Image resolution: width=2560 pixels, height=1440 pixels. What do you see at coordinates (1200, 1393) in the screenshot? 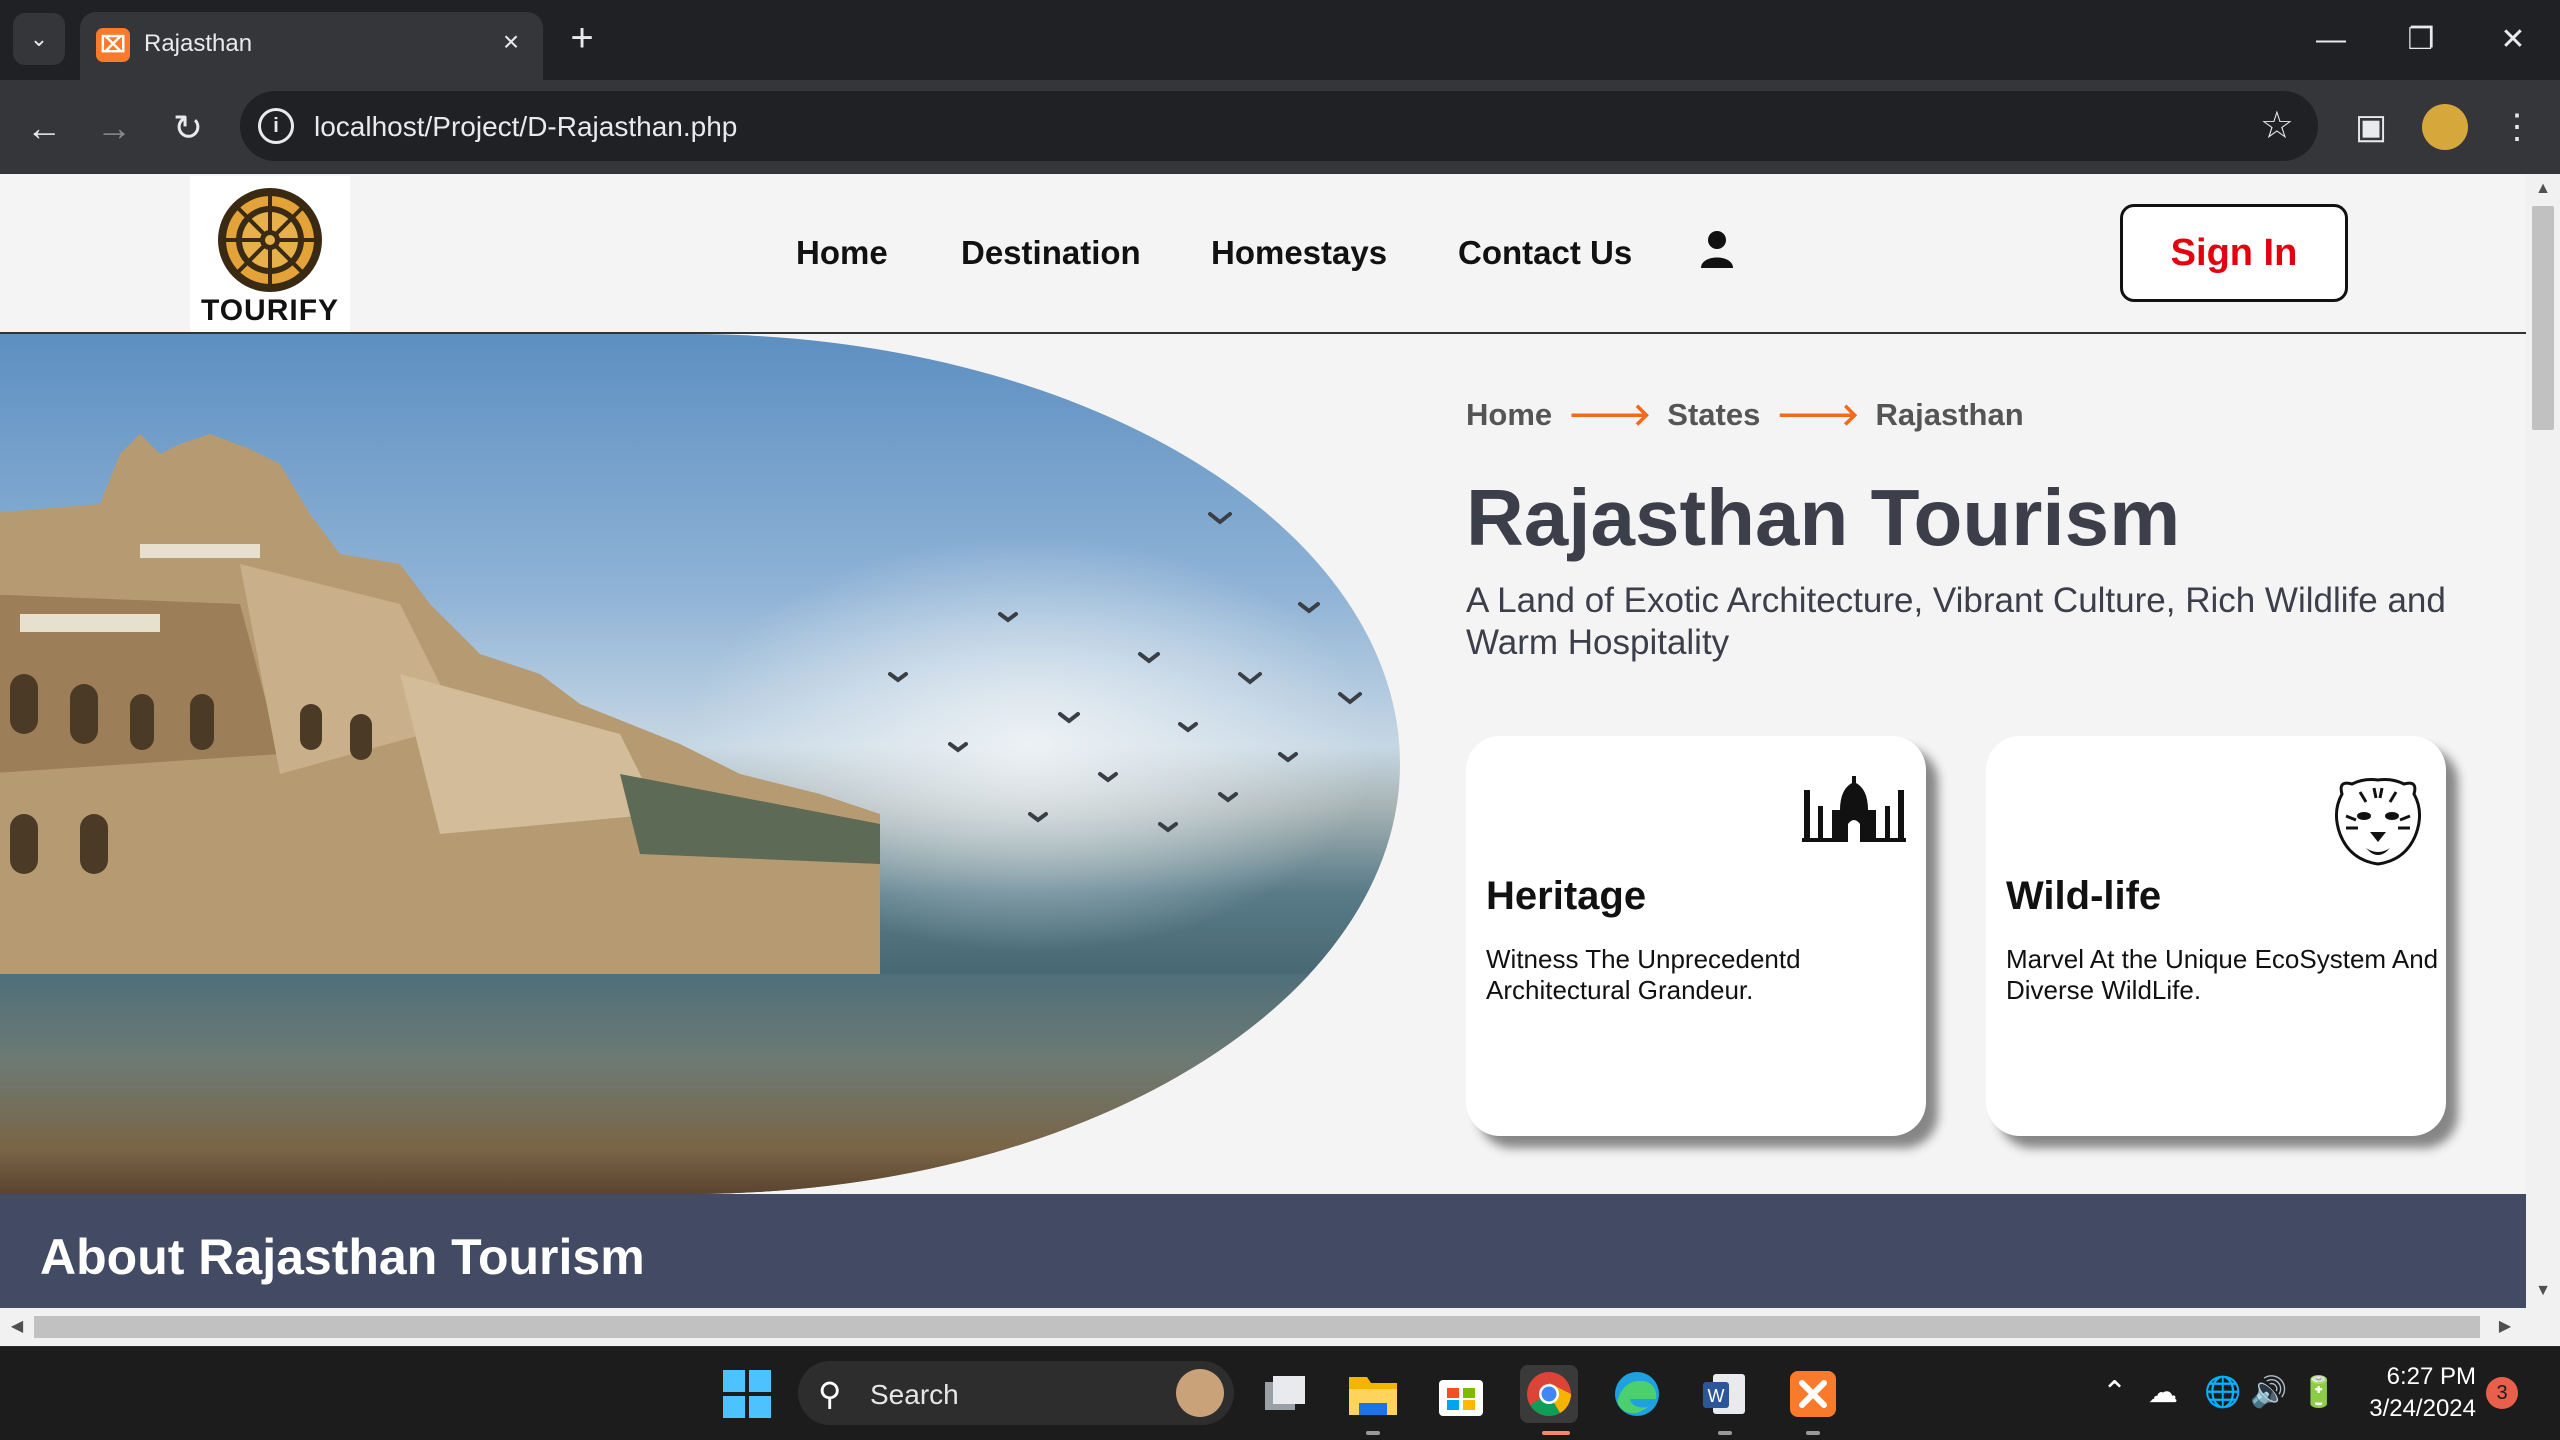
I see `search-highlight-image` at bounding box center [1200, 1393].